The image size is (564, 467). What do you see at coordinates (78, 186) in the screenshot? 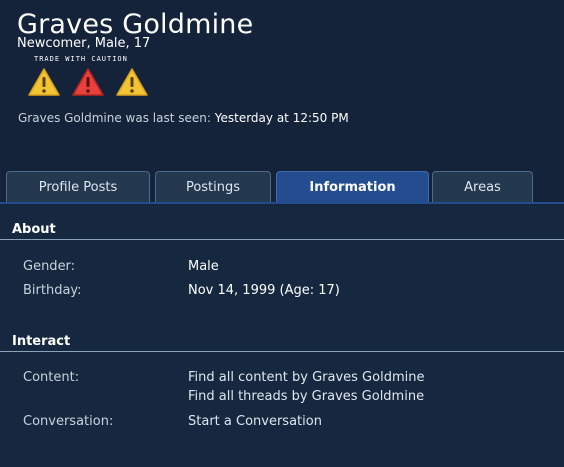
I see `tab-profile-posts: Profile Posts` at bounding box center [78, 186].